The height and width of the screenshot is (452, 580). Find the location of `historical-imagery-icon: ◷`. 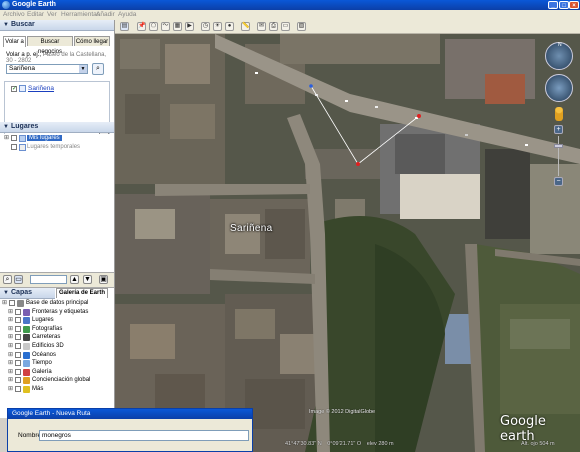

historical-imagery-icon: ◷ is located at coordinates (205, 26).